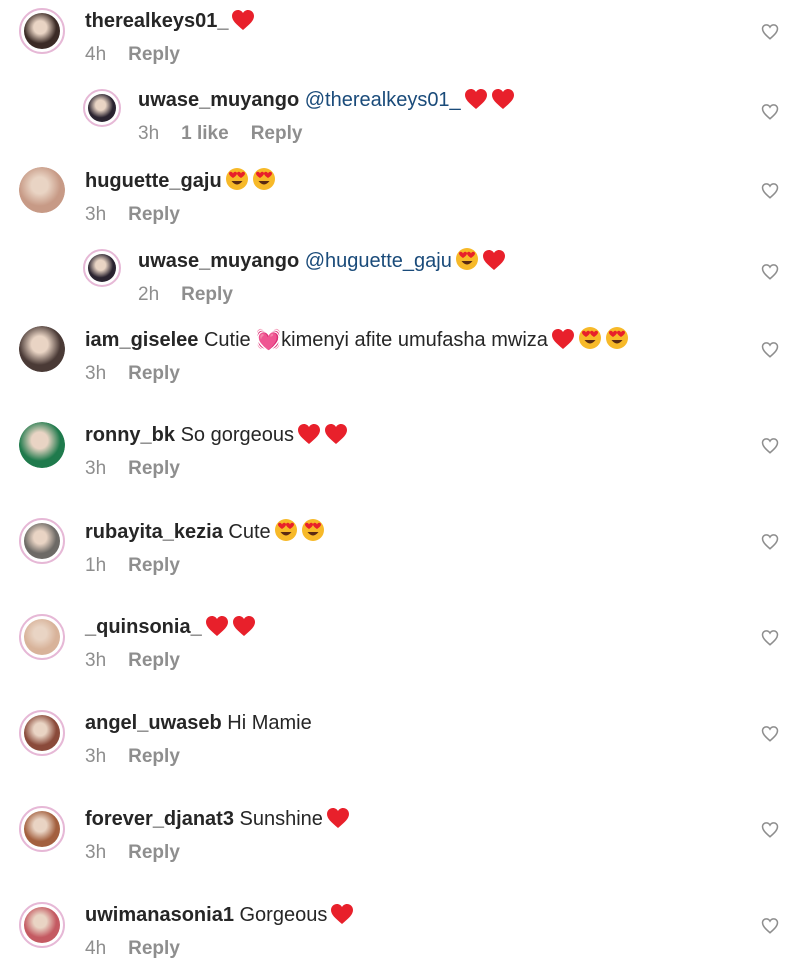  I want to click on username: therealkeys01_, so click(156, 21).